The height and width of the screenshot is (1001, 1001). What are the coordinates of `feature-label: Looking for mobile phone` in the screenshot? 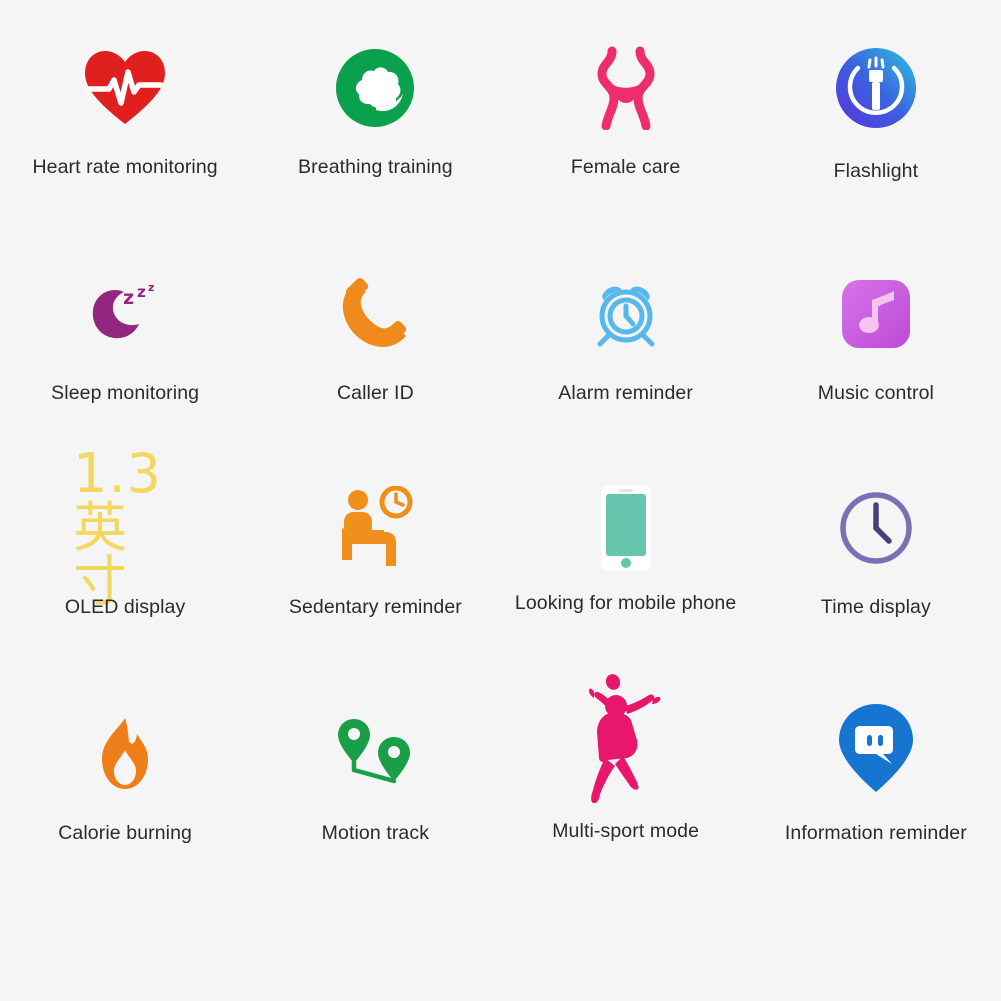 It's located at (625, 603).